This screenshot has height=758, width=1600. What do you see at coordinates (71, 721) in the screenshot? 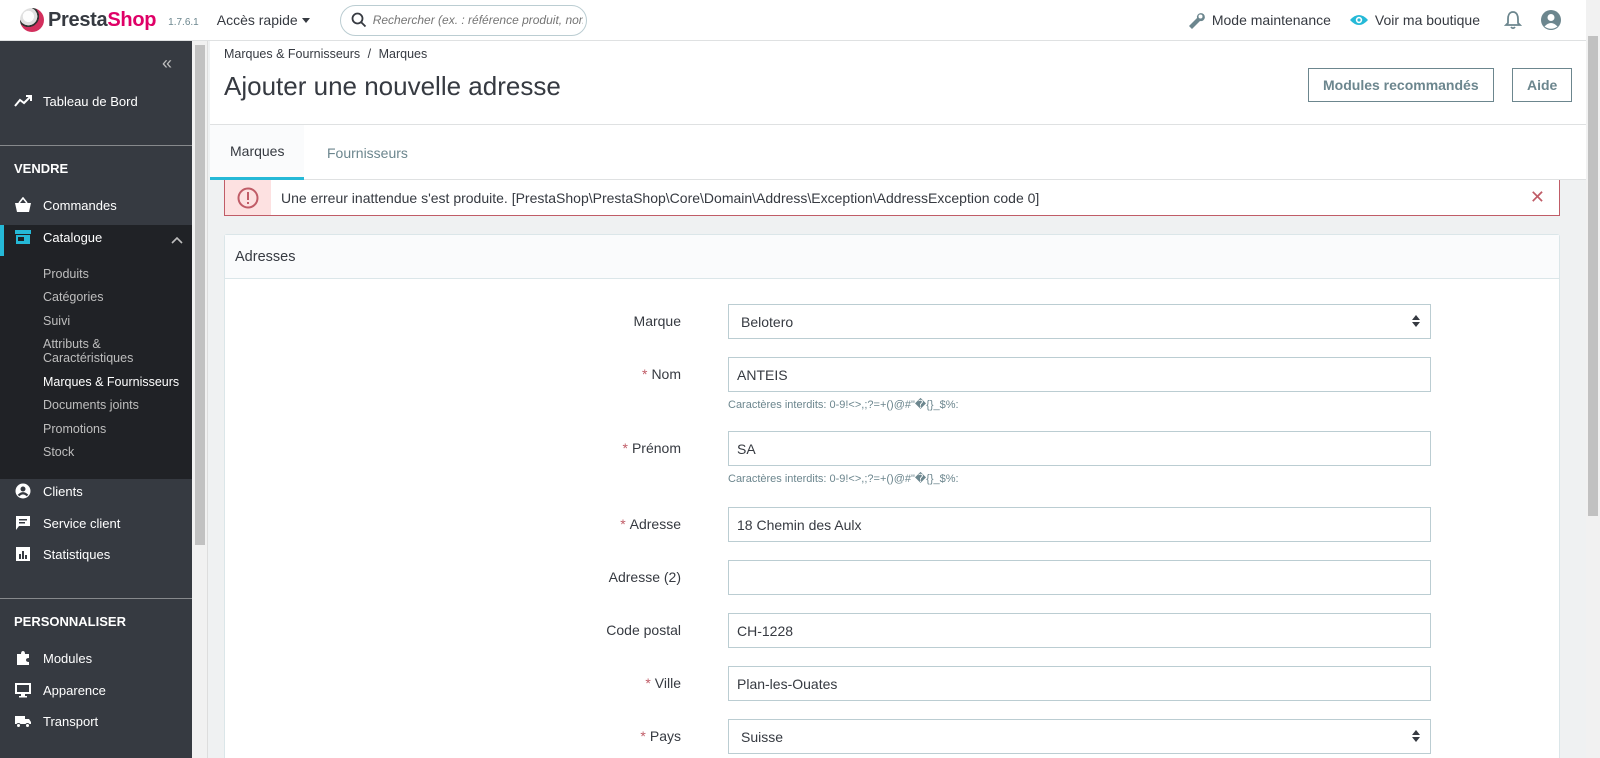
I see `sidebar-item-label: Transport` at bounding box center [71, 721].